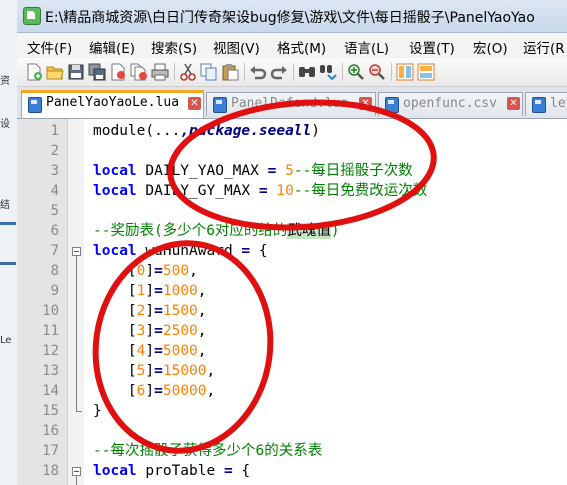  Describe the element at coordinates (292, 211) in the screenshot. I see `code-line: 5` at that location.